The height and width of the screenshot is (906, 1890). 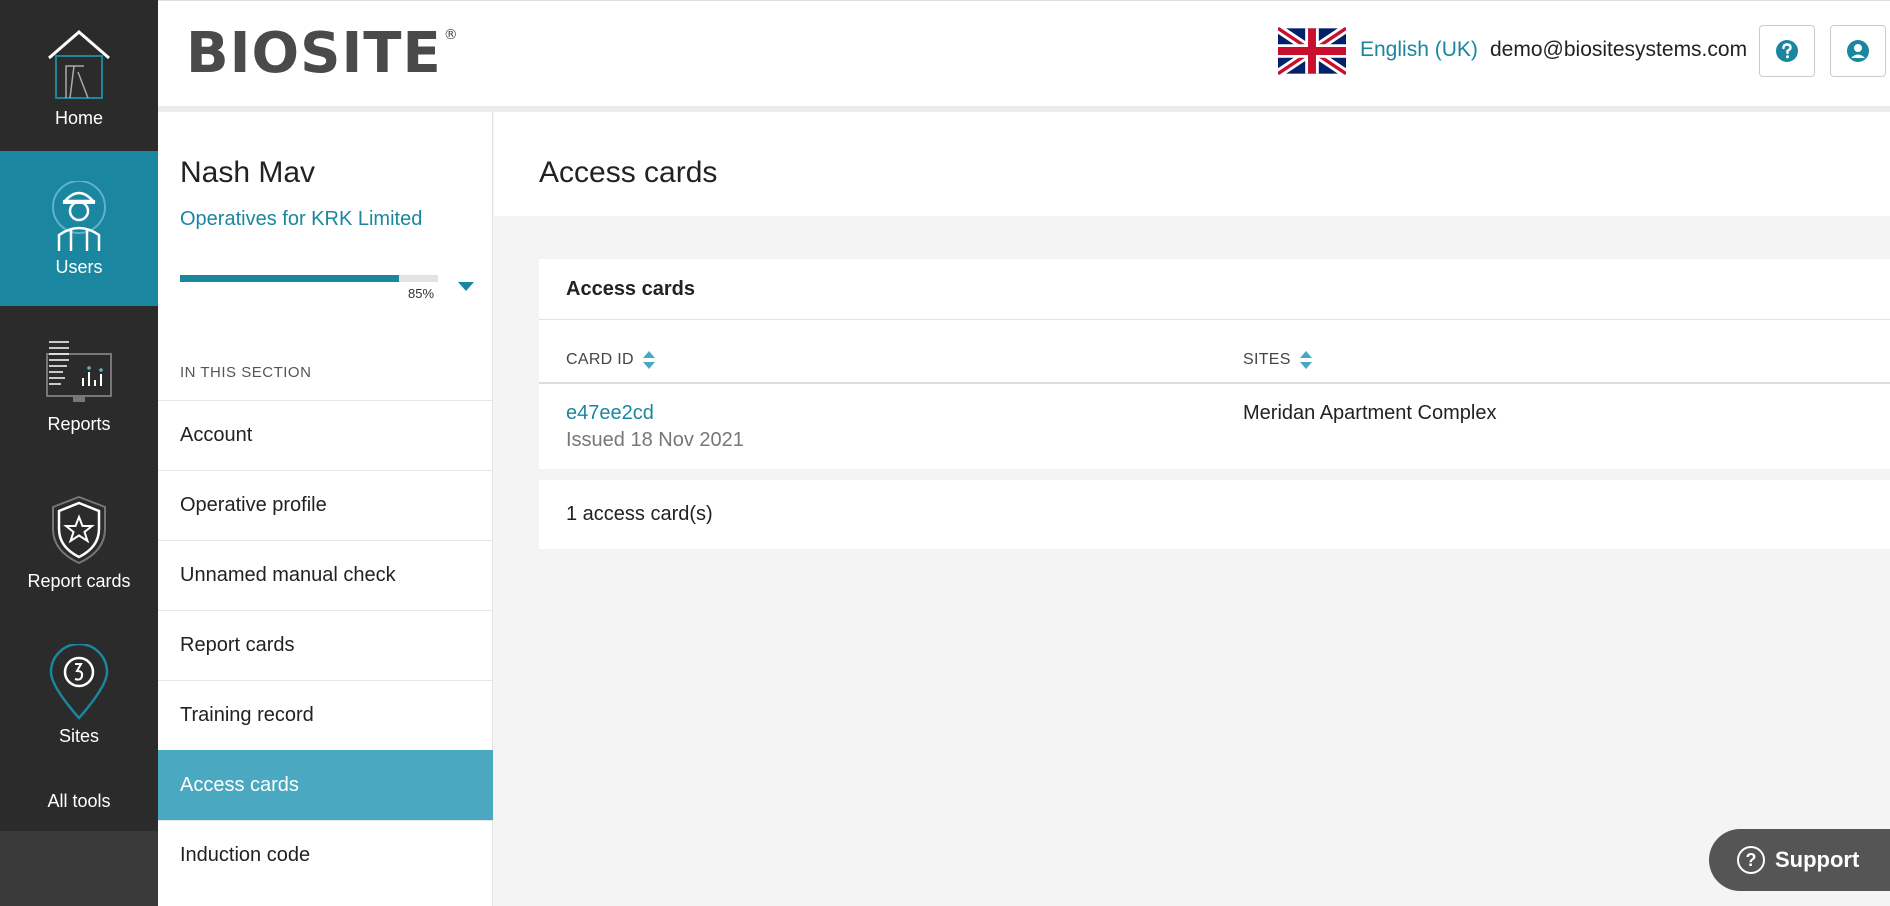 What do you see at coordinates (79, 868) in the screenshot?
I see `nav-filler` at bounding box center [79, 868].